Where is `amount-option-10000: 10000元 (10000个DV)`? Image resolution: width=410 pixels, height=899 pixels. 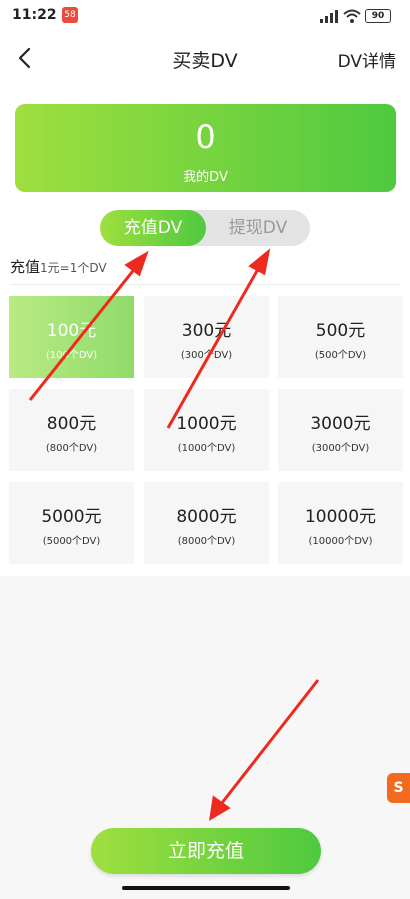
amount-option-10000: 10000元 (10000个DV) is located at coordinates (340, 523).